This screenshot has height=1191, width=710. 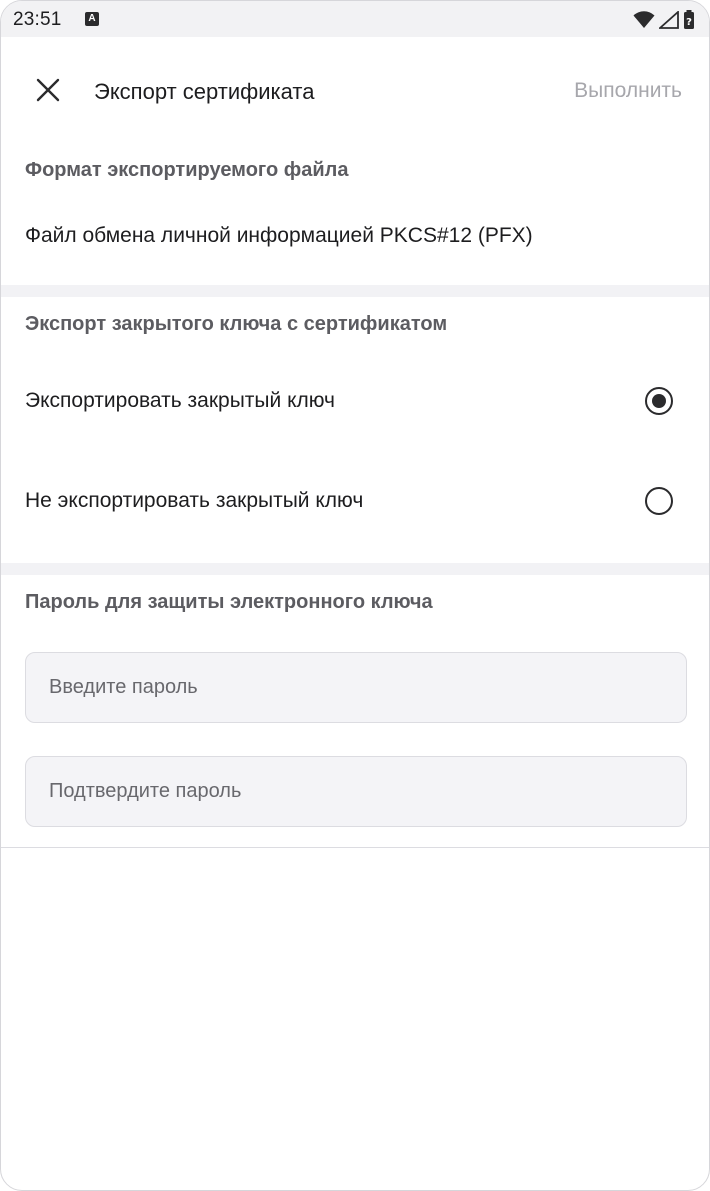 I want to click on confirm-password-input, so click(x=356, y=791).